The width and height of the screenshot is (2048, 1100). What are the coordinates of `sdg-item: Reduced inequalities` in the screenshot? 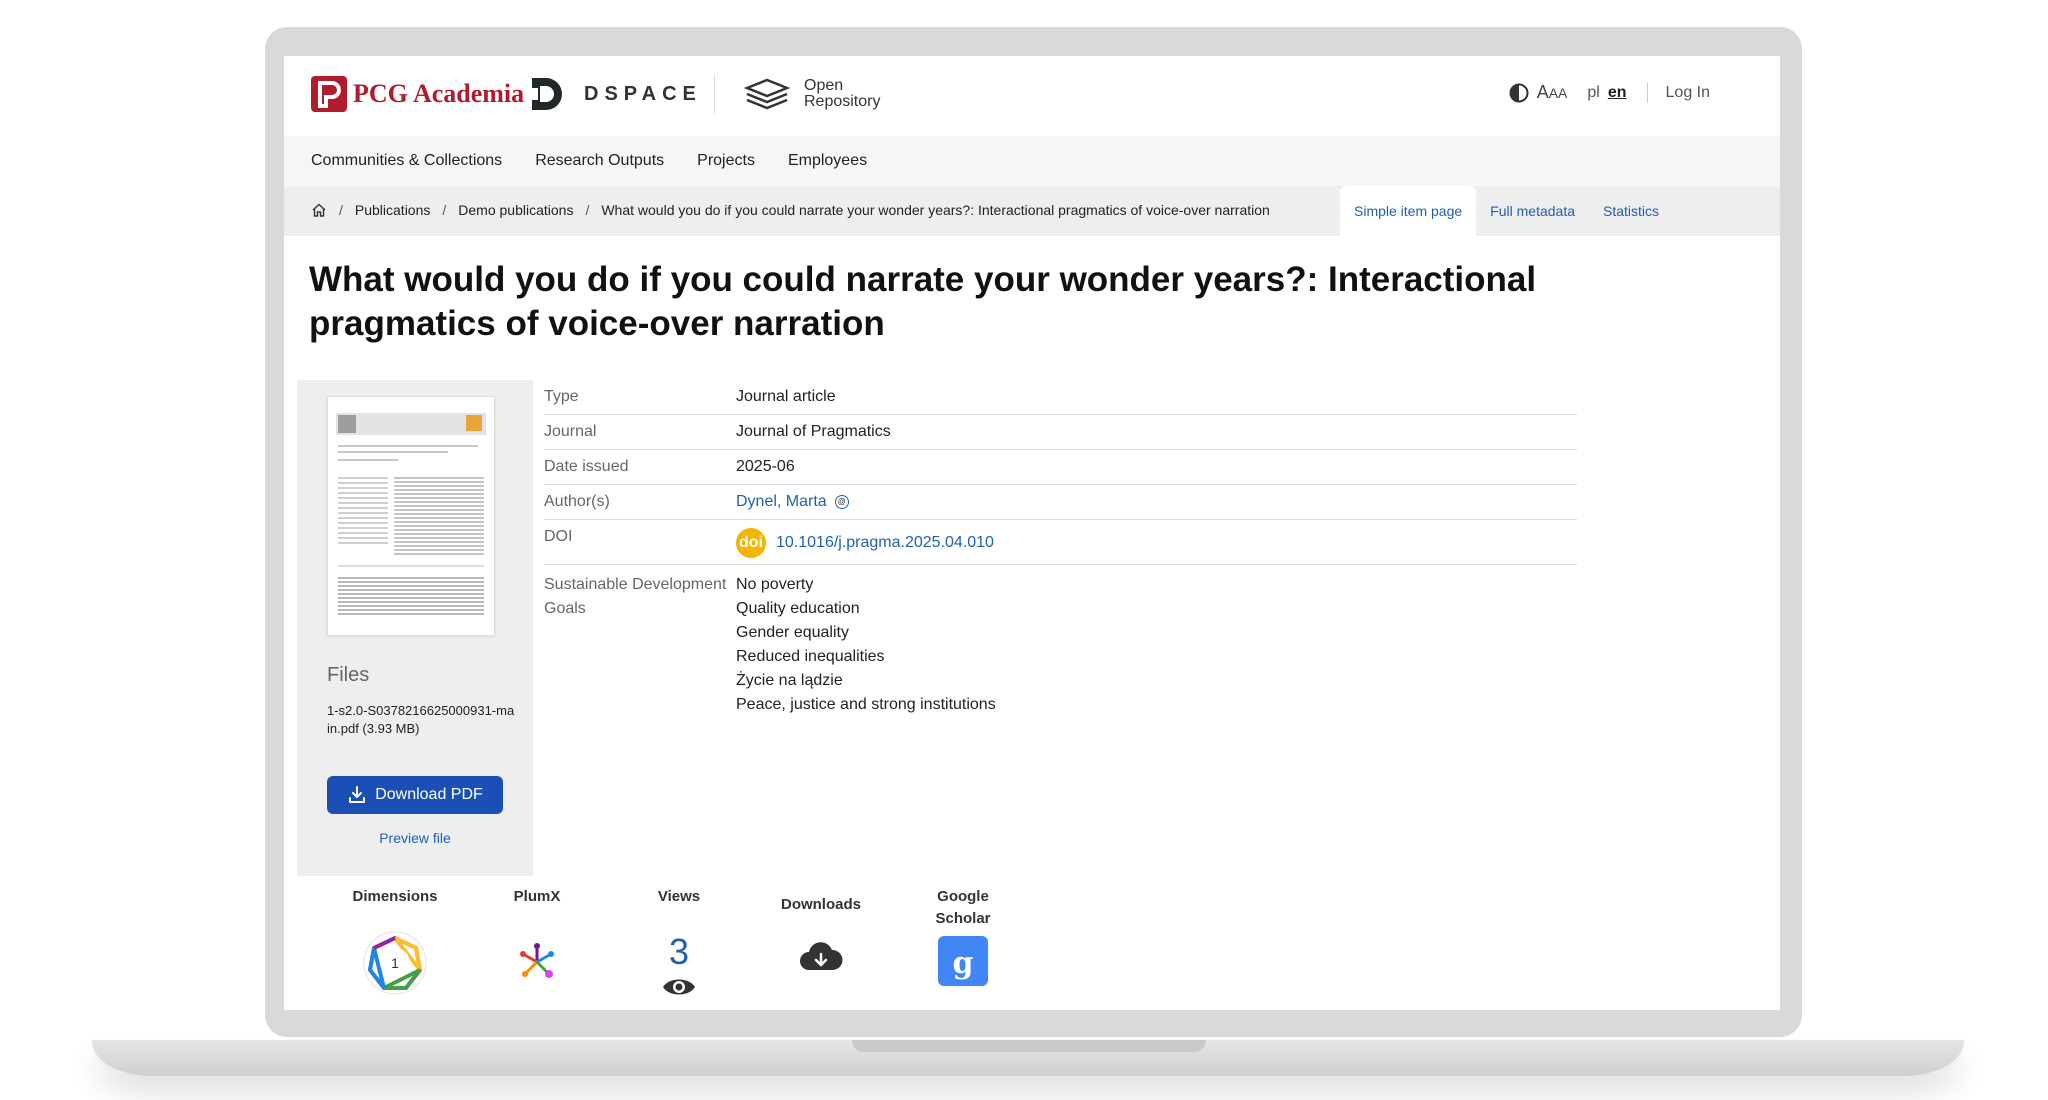 It's located at (810, 656).